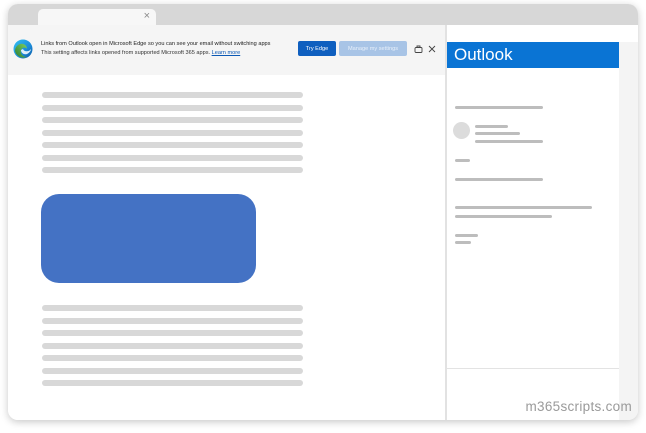  I want to click on avatar, so click(461, 130).